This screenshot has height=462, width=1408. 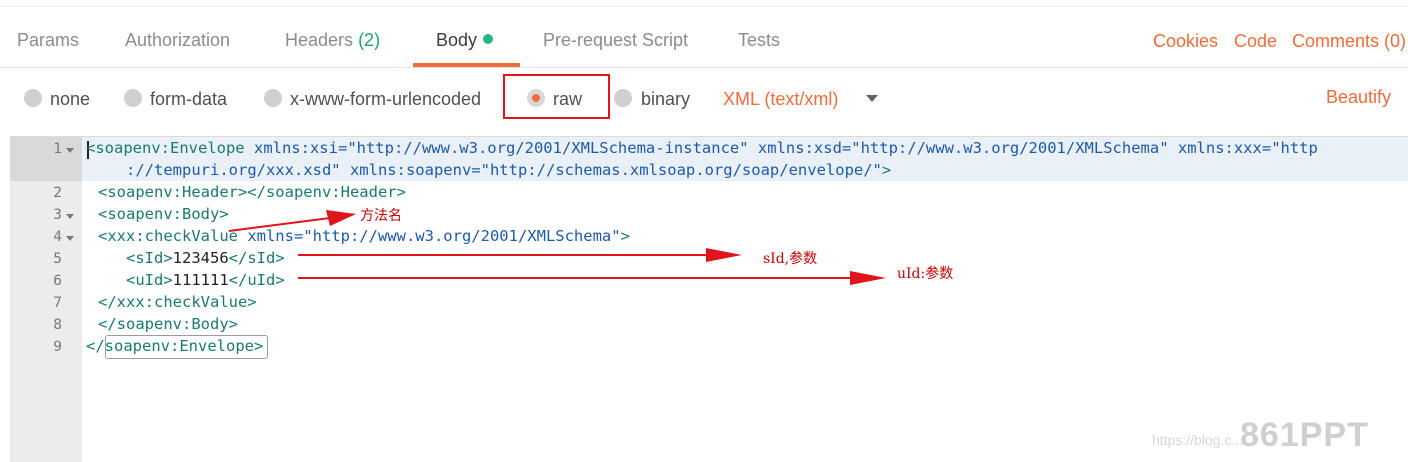 I want to click on annotation-method-name: 方法名, so click(x=381, y=216).